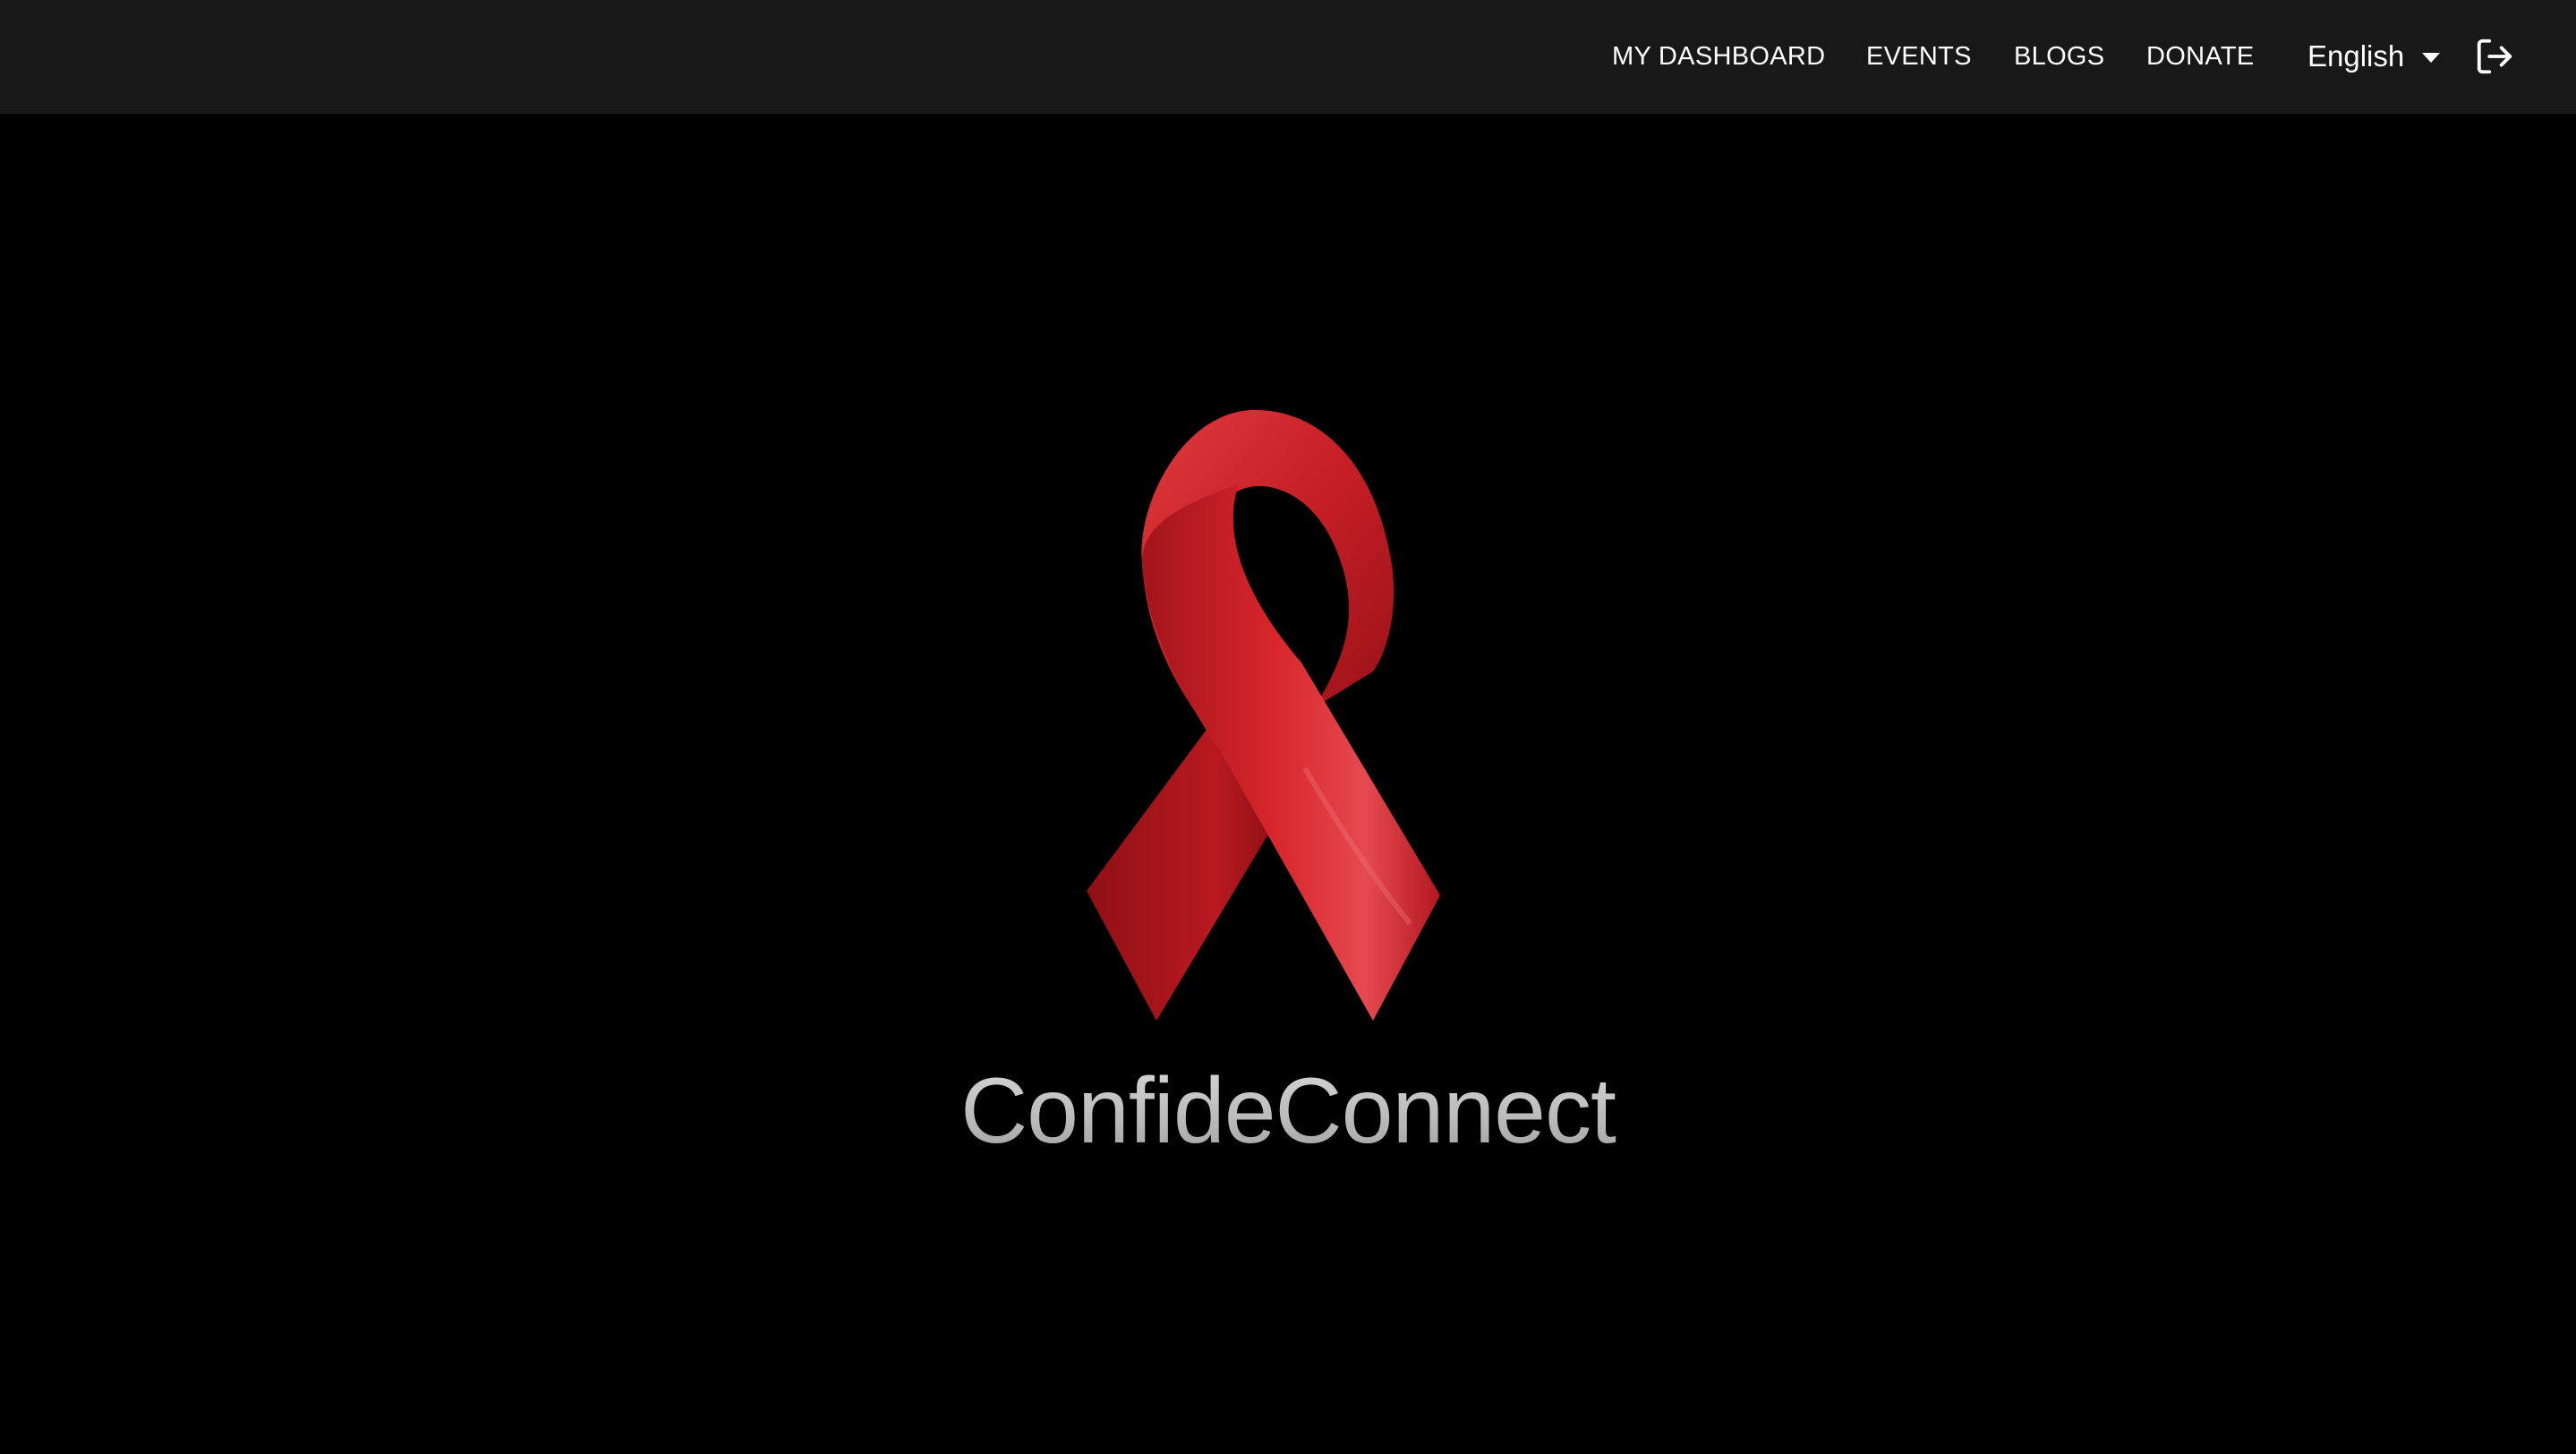 The height and width of the screenshot is (1454, 2576). Describe the element at coordinates (1718, 56) in the screenshot. I see `nav-my-dashboard: MY DASHBOARD` at that location.